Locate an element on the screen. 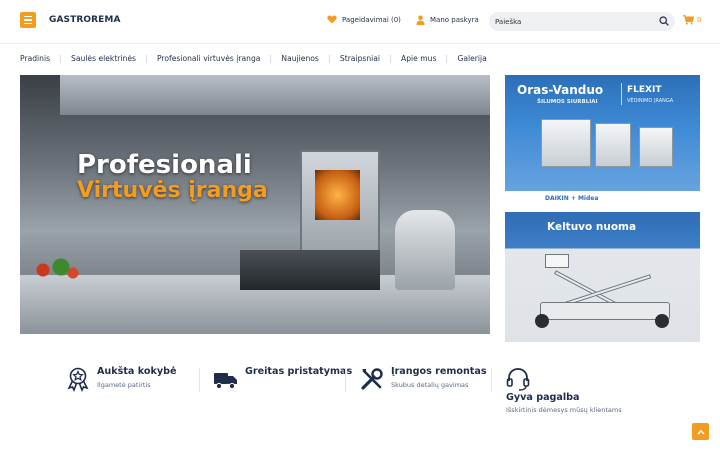 Image resolution: width=720 pixels, height=450 pixels. nav-item-news: Naujienos is located at coordinates (299, 58).